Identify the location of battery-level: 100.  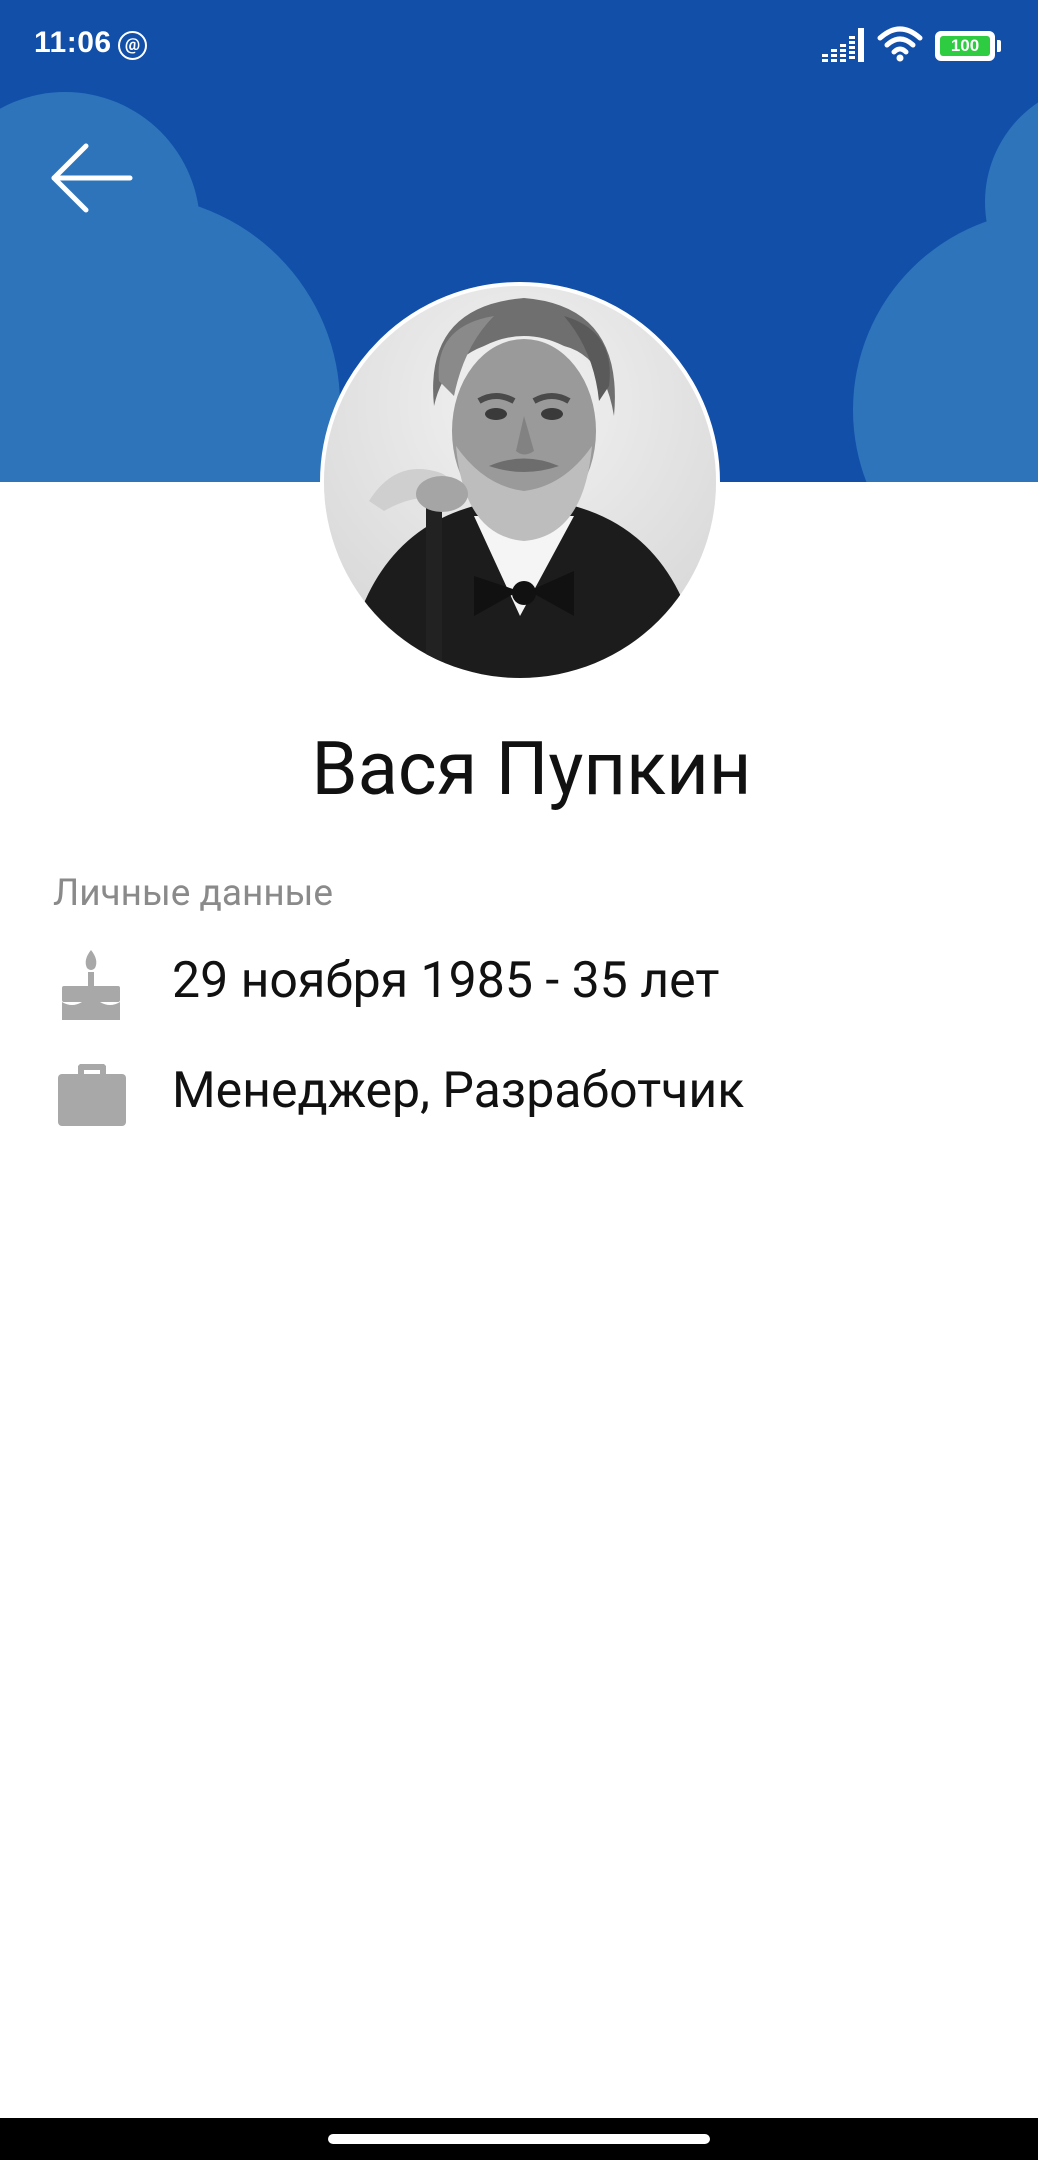
(965, 46).